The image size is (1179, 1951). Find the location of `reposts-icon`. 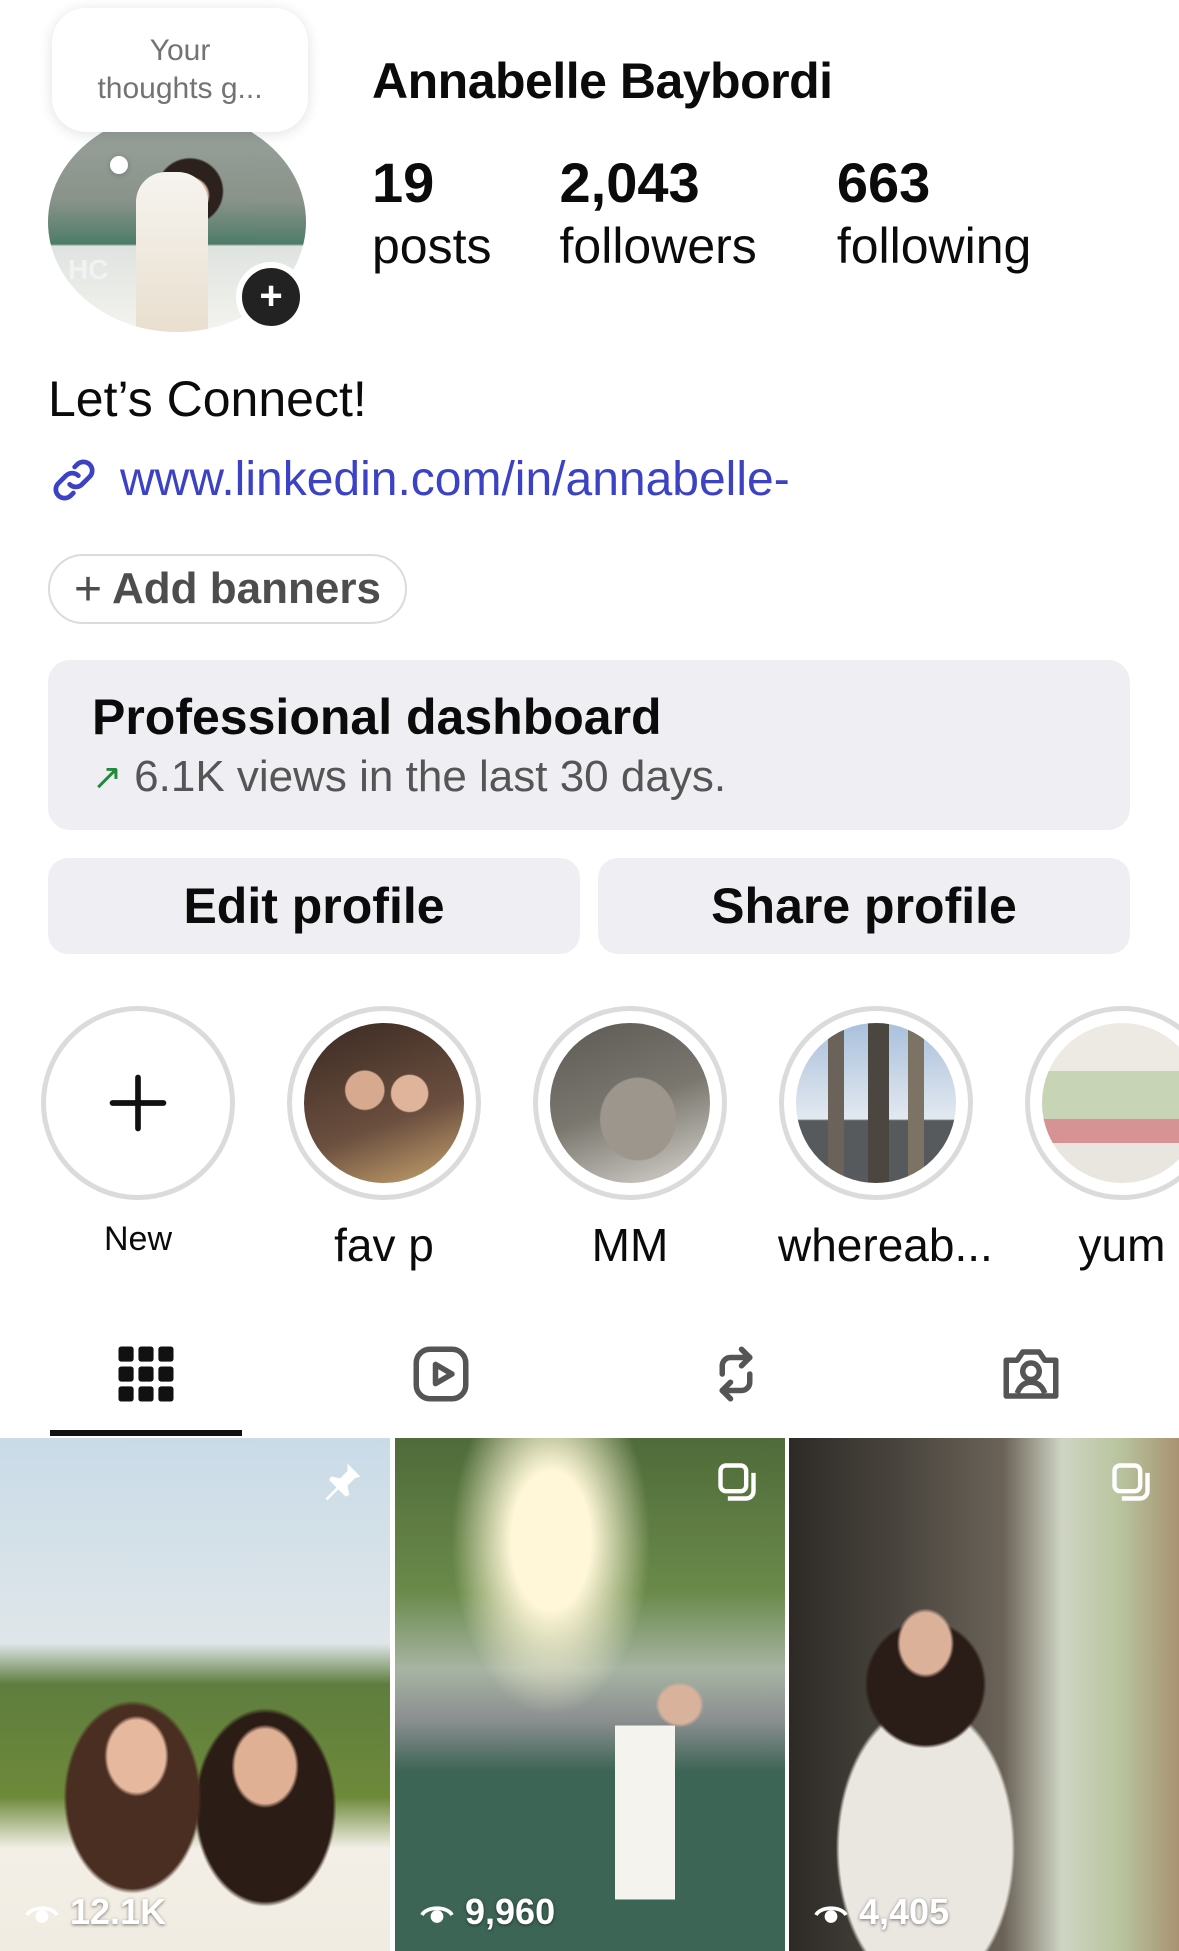

reposts-icon is located at coordinates (736, 1374).